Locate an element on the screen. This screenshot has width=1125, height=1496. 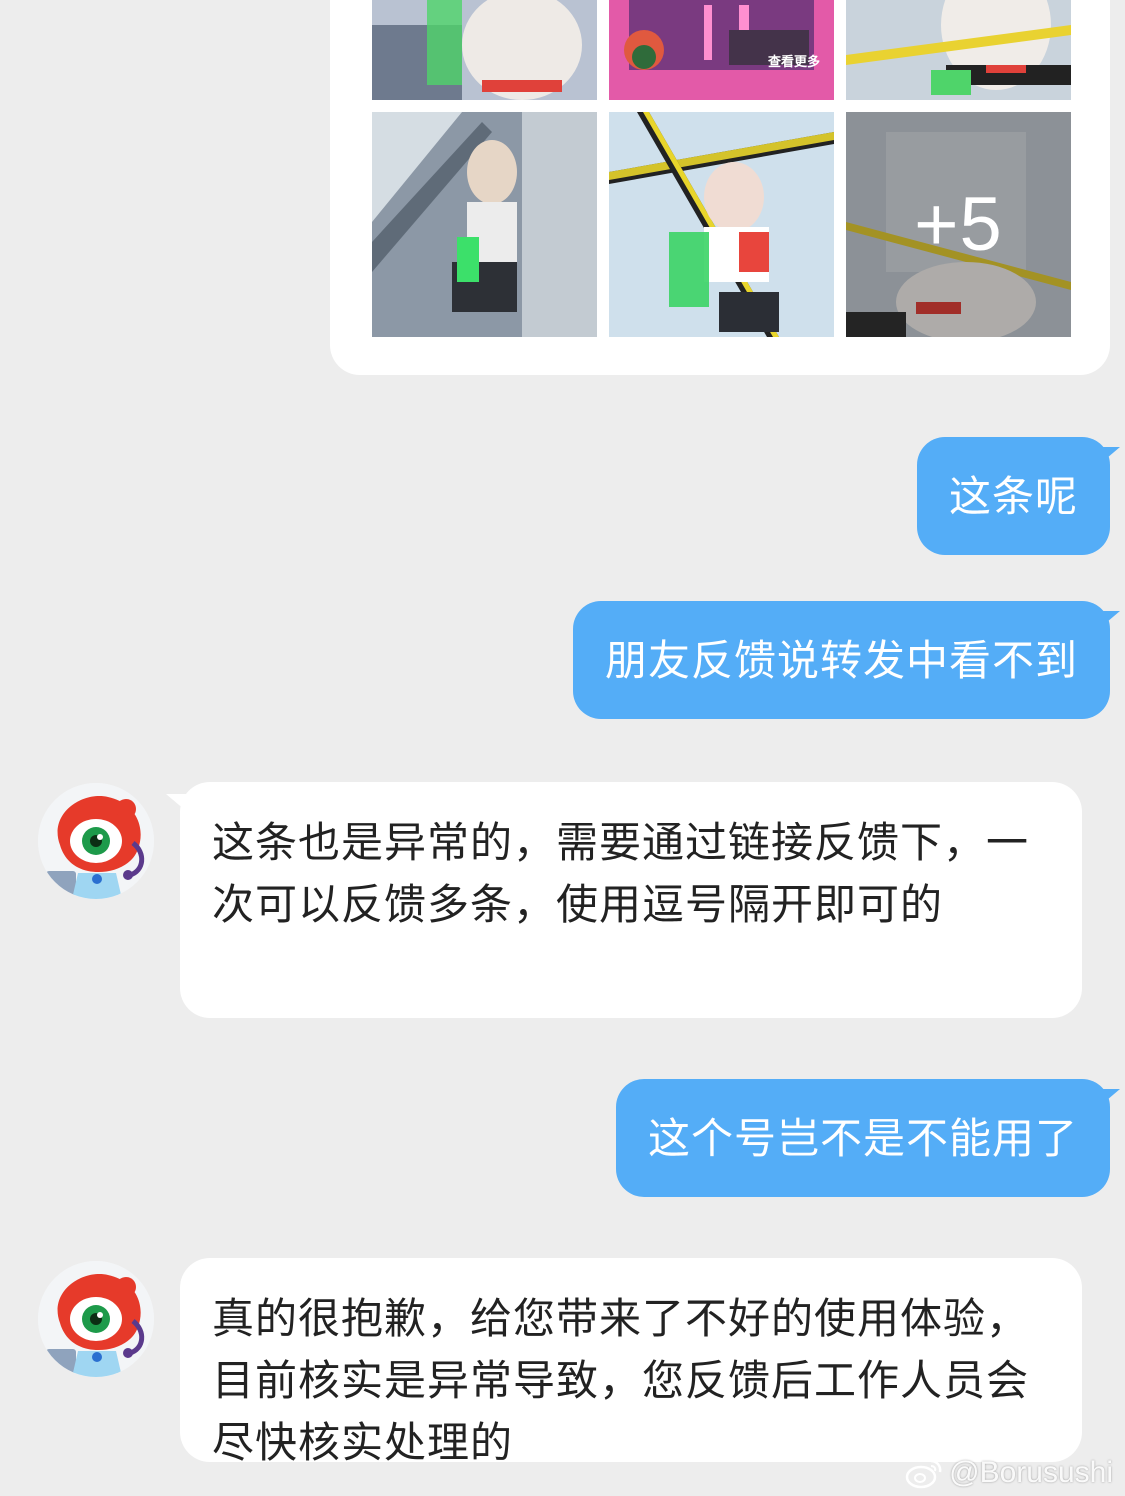
watermark: @Borusushi is located at coordinates (1009, 1473).